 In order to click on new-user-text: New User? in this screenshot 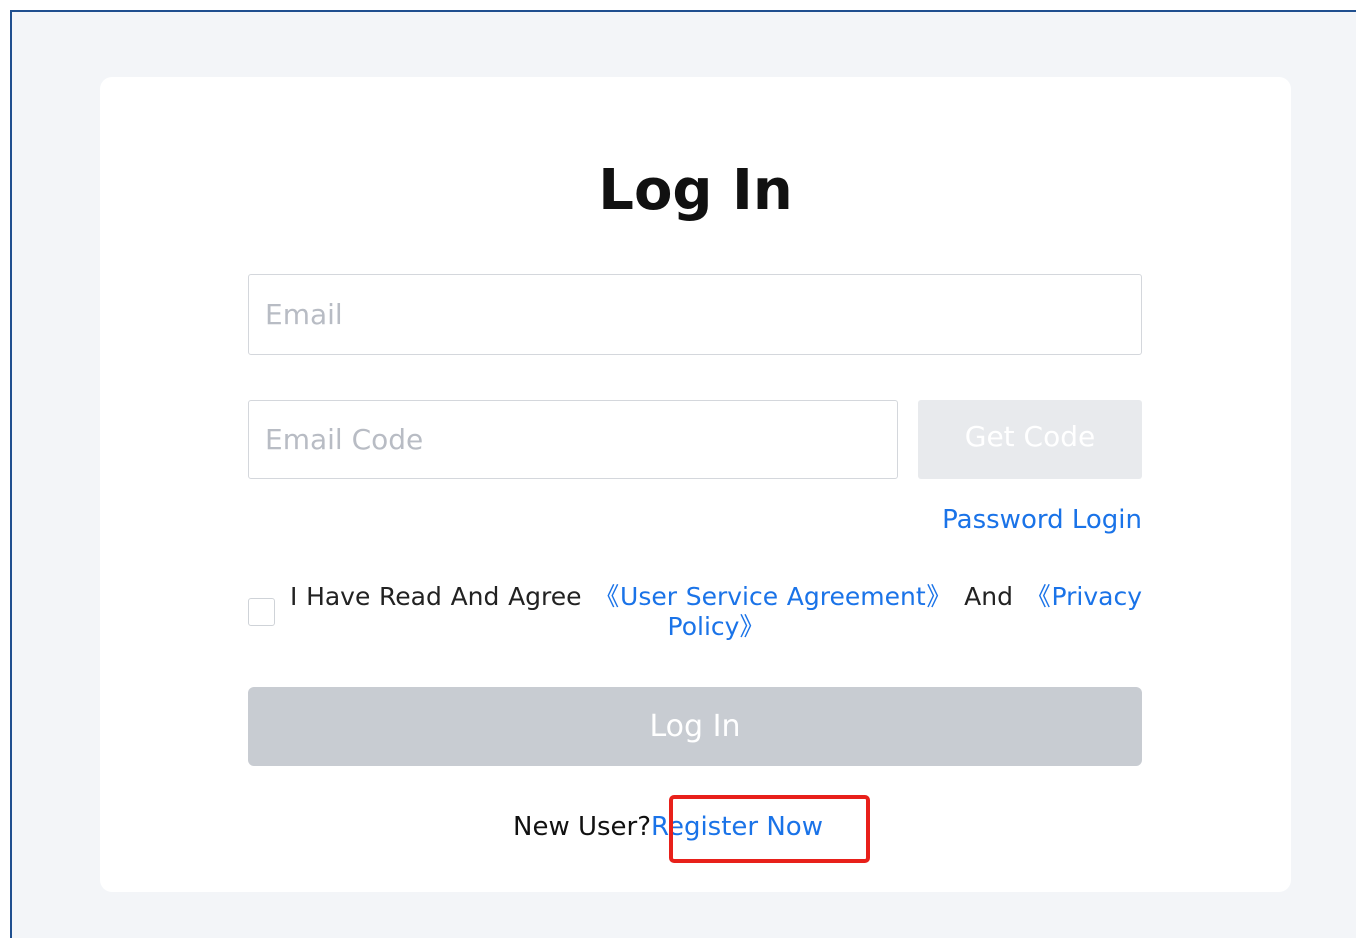, I will do `click(582, 827)`.